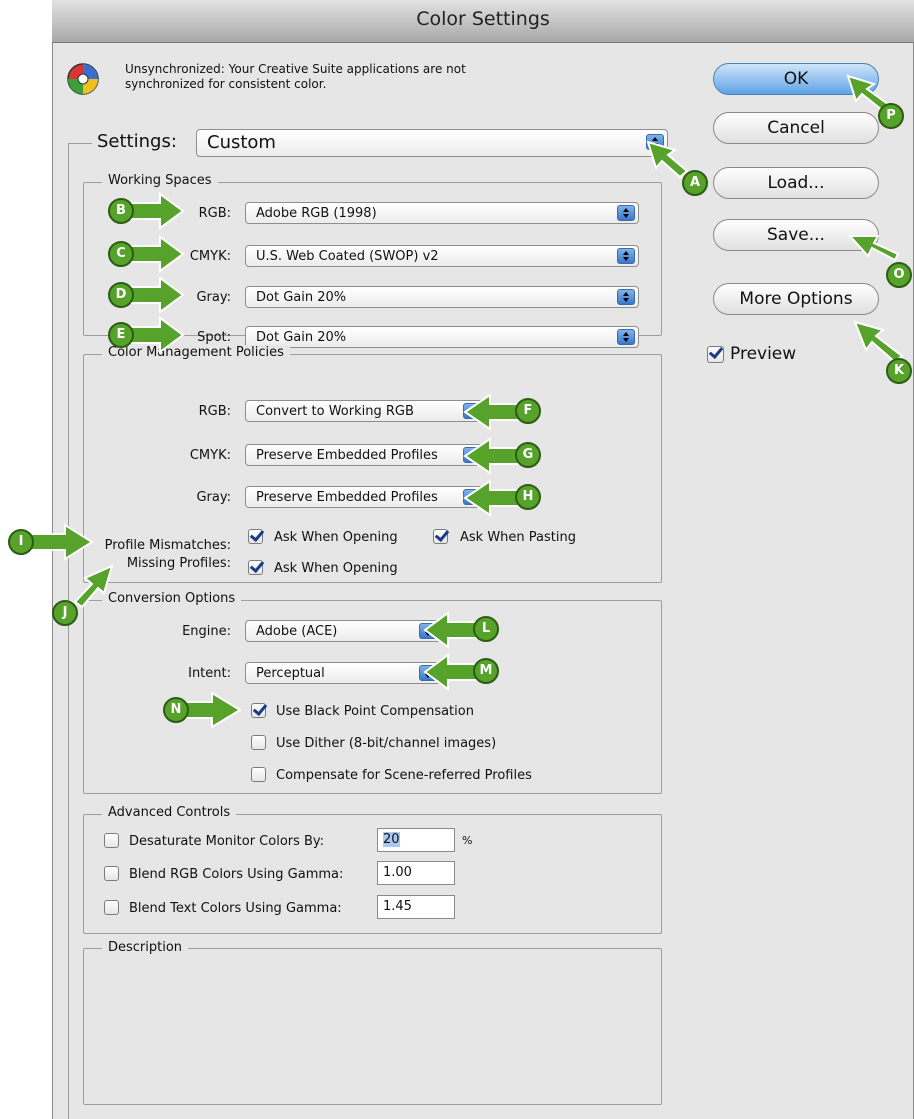  What do you see at coordinates (210, 710) in the screenshot?
I see `arrow-n-icon` at bounding box center [210, 710].